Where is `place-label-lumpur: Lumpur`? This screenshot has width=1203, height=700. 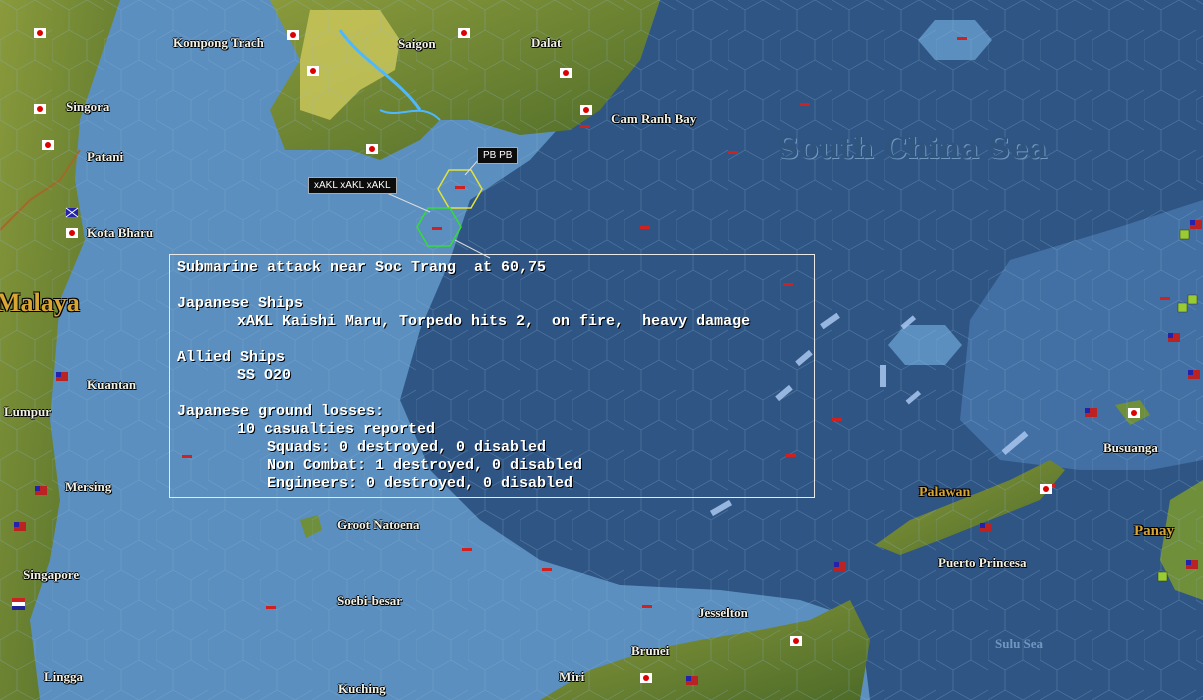
place-label-lumpur: Lumpur is located at coordinates (27, 411).